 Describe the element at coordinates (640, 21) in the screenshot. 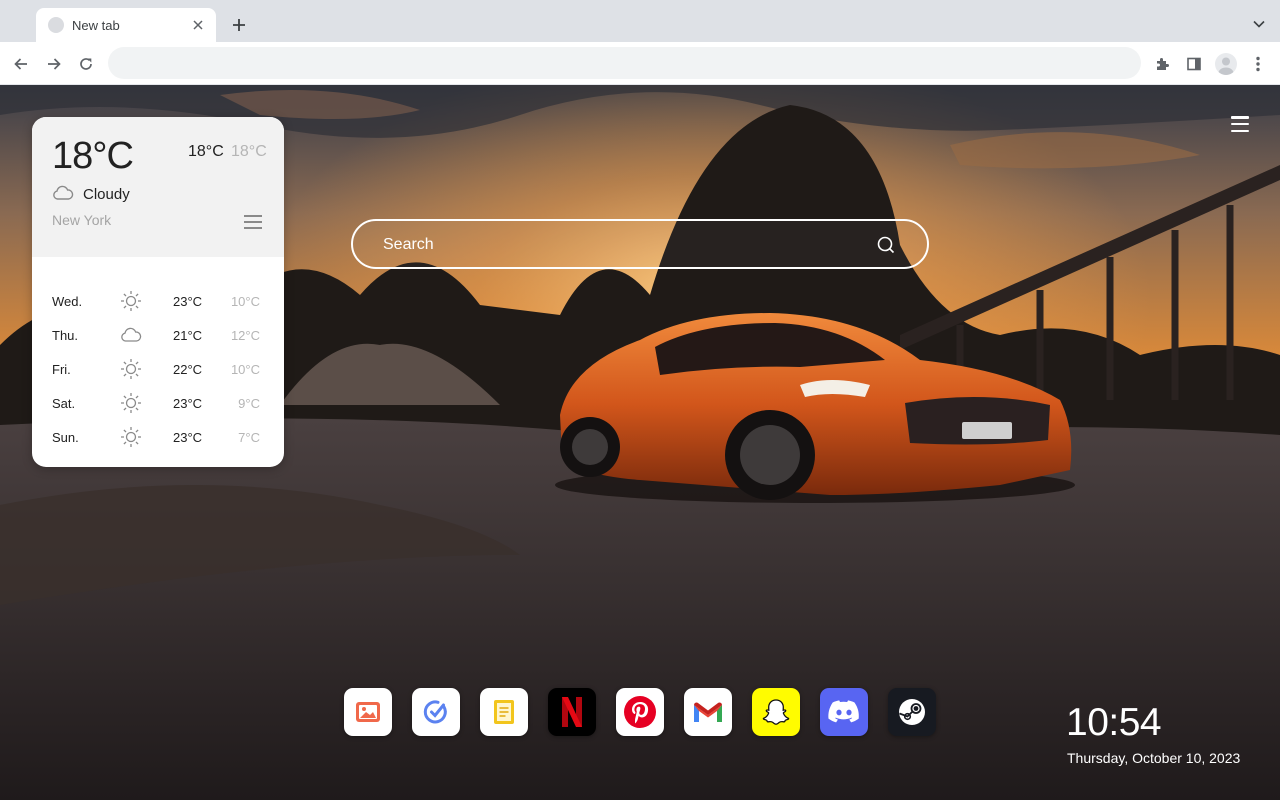

I see `tab-strip: New tab` at that location.